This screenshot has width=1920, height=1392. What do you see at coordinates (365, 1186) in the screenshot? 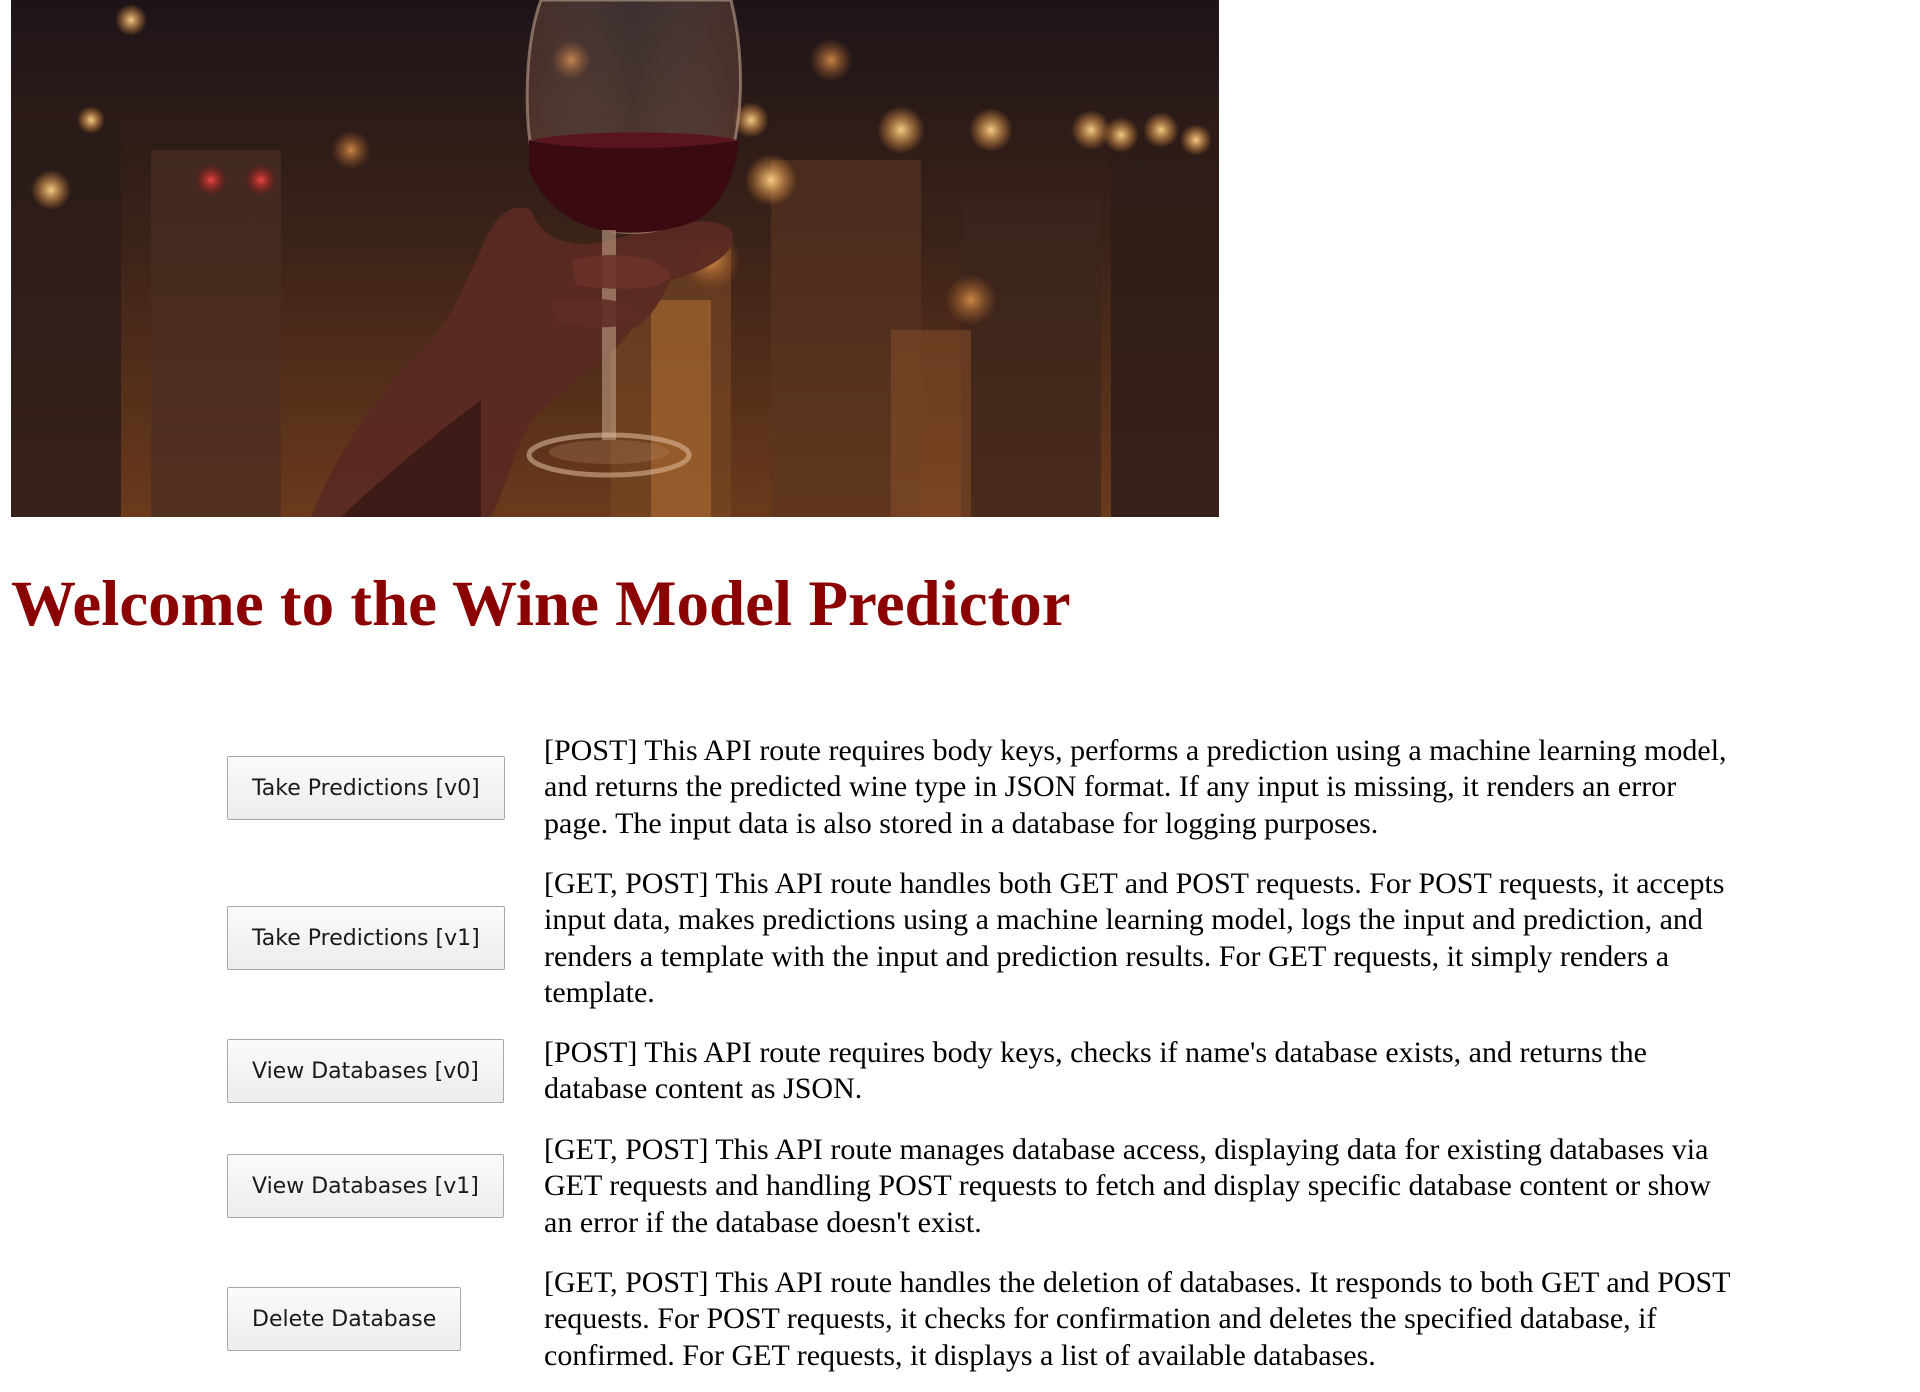
I see `view-databases-v1-button: View Databases [v1]` at bounding box center [365, 1186].